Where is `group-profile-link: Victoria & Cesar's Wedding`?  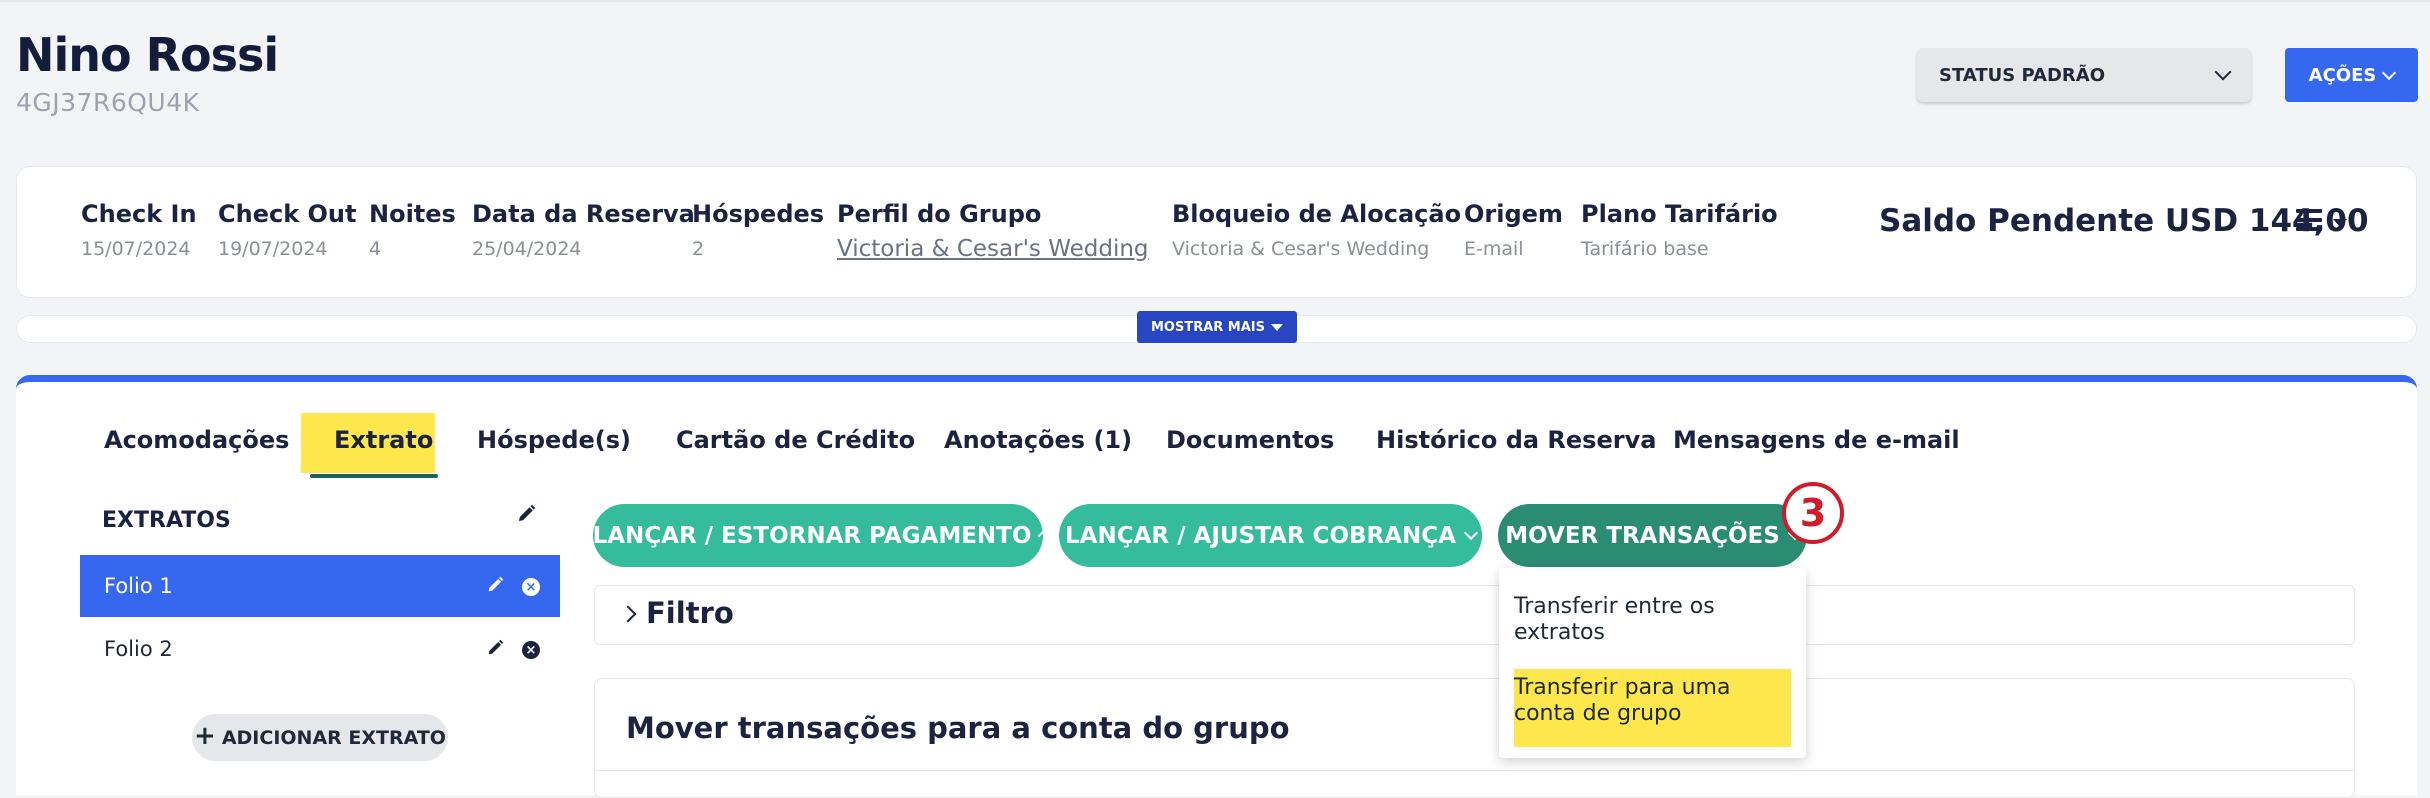
group-profile-link: Victoria & Cesar's Wedding is located at coordinates (993, 249).